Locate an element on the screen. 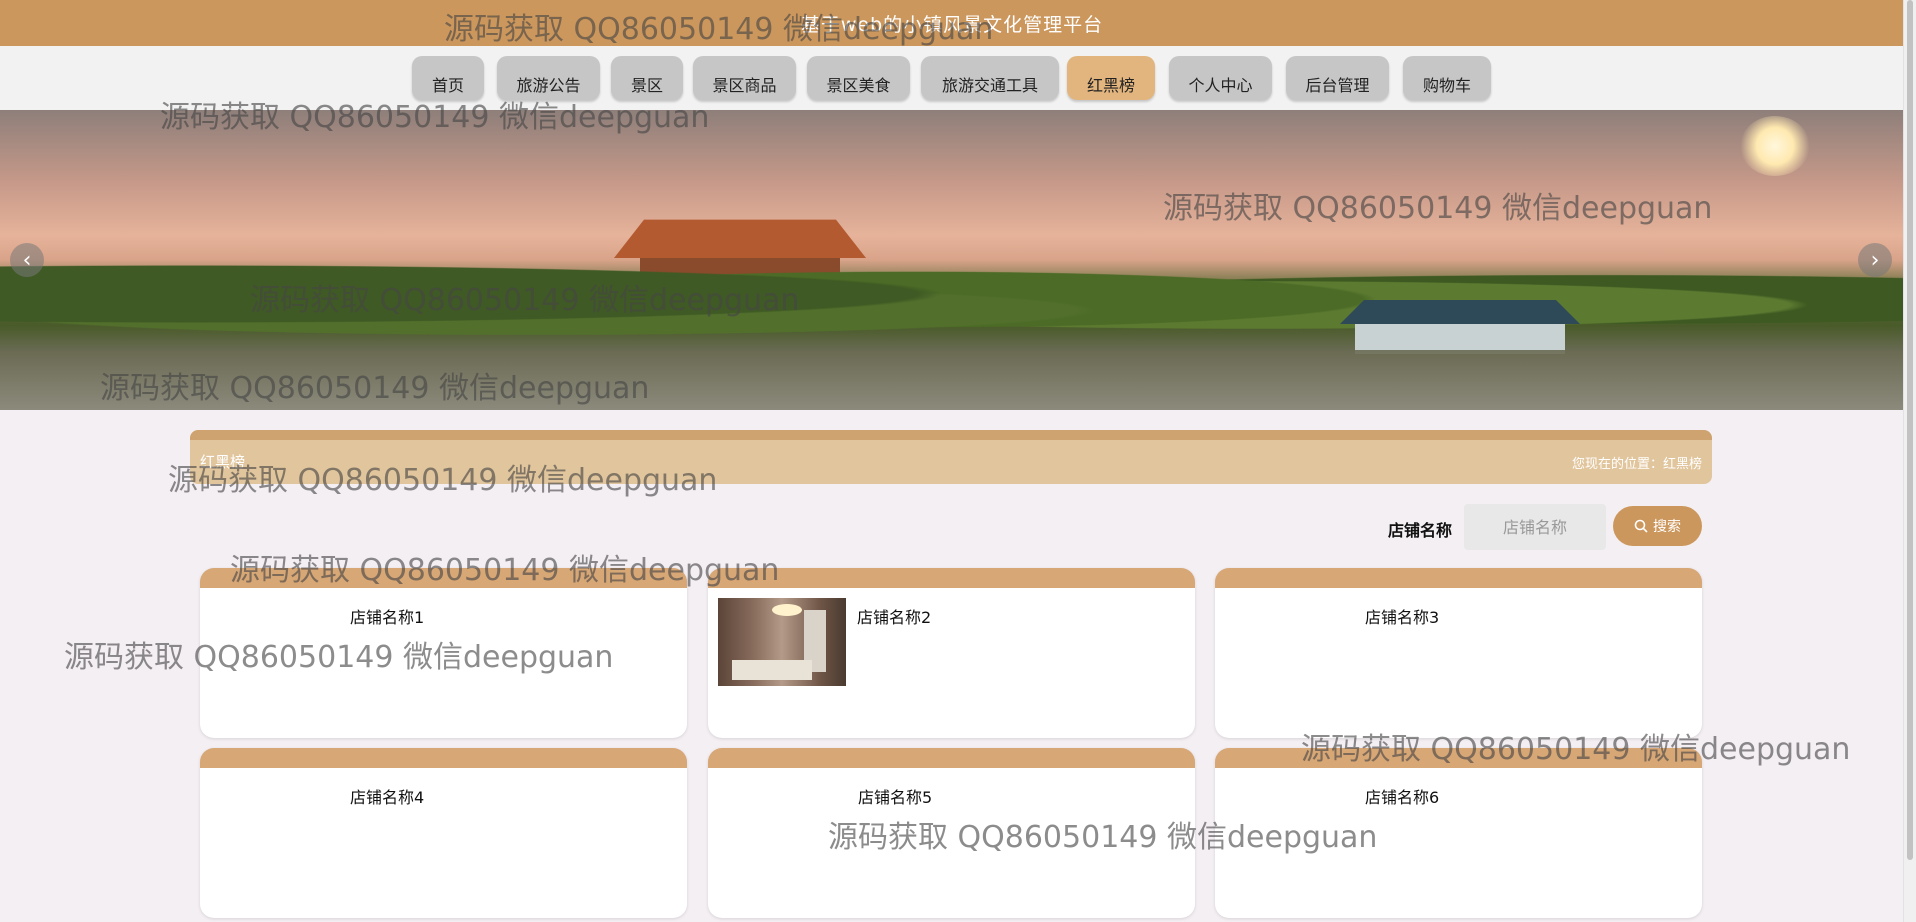  search-button-label: 搜索 is located at coordinates (1667, 527).